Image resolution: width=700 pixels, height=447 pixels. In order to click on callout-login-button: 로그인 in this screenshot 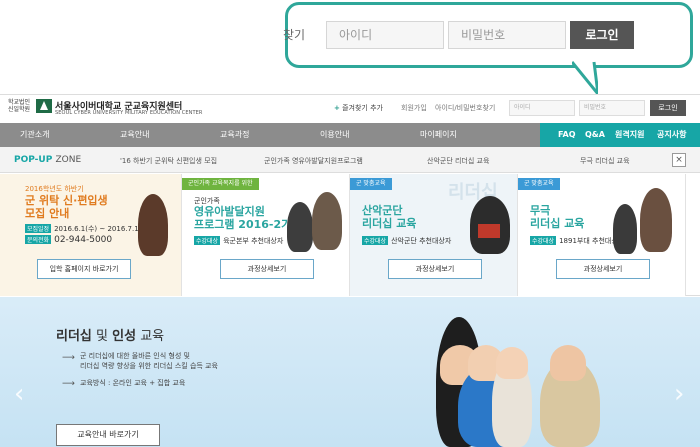, I will do `click(602, 35)`.